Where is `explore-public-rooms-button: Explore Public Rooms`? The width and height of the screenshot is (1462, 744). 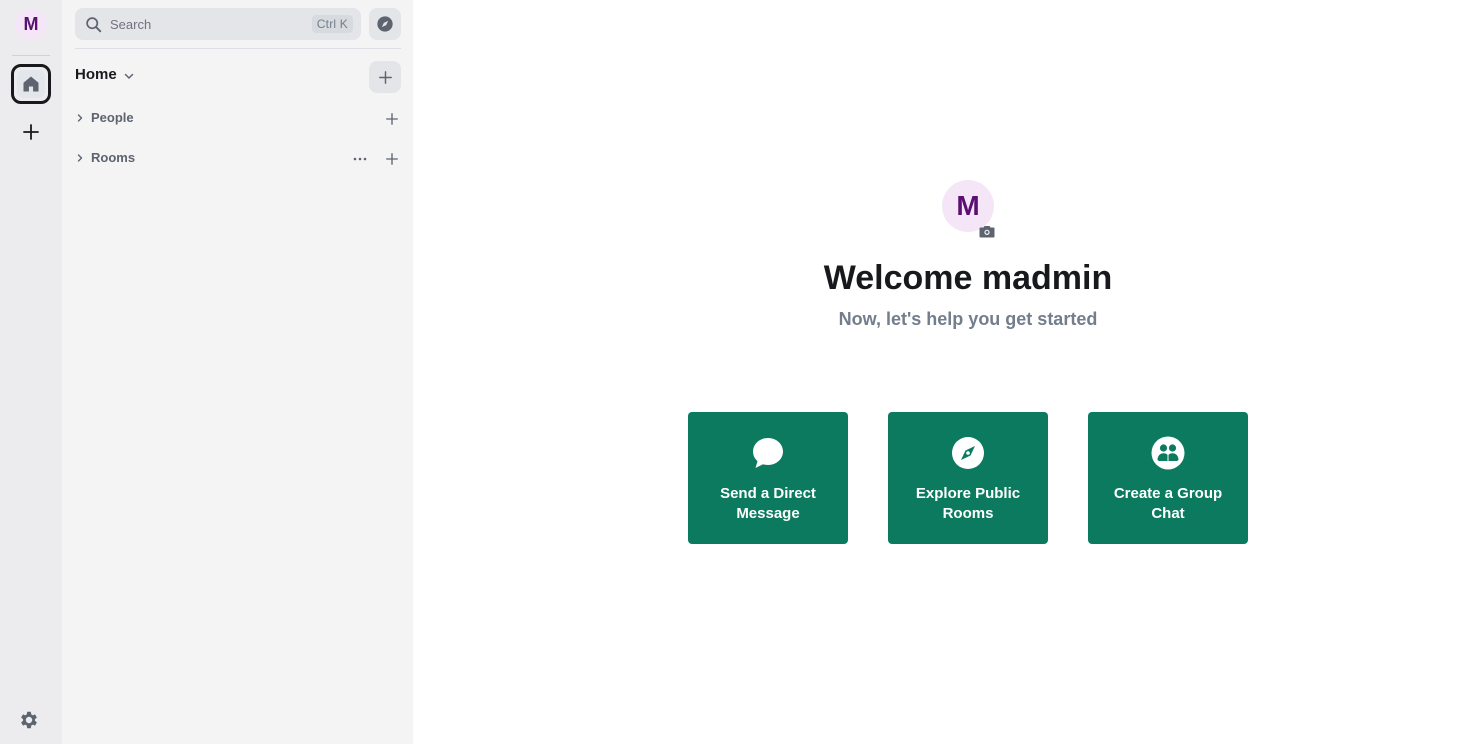
explore-public-rooms-button: Explore Public Rooms is located at coordinates (968, 478).